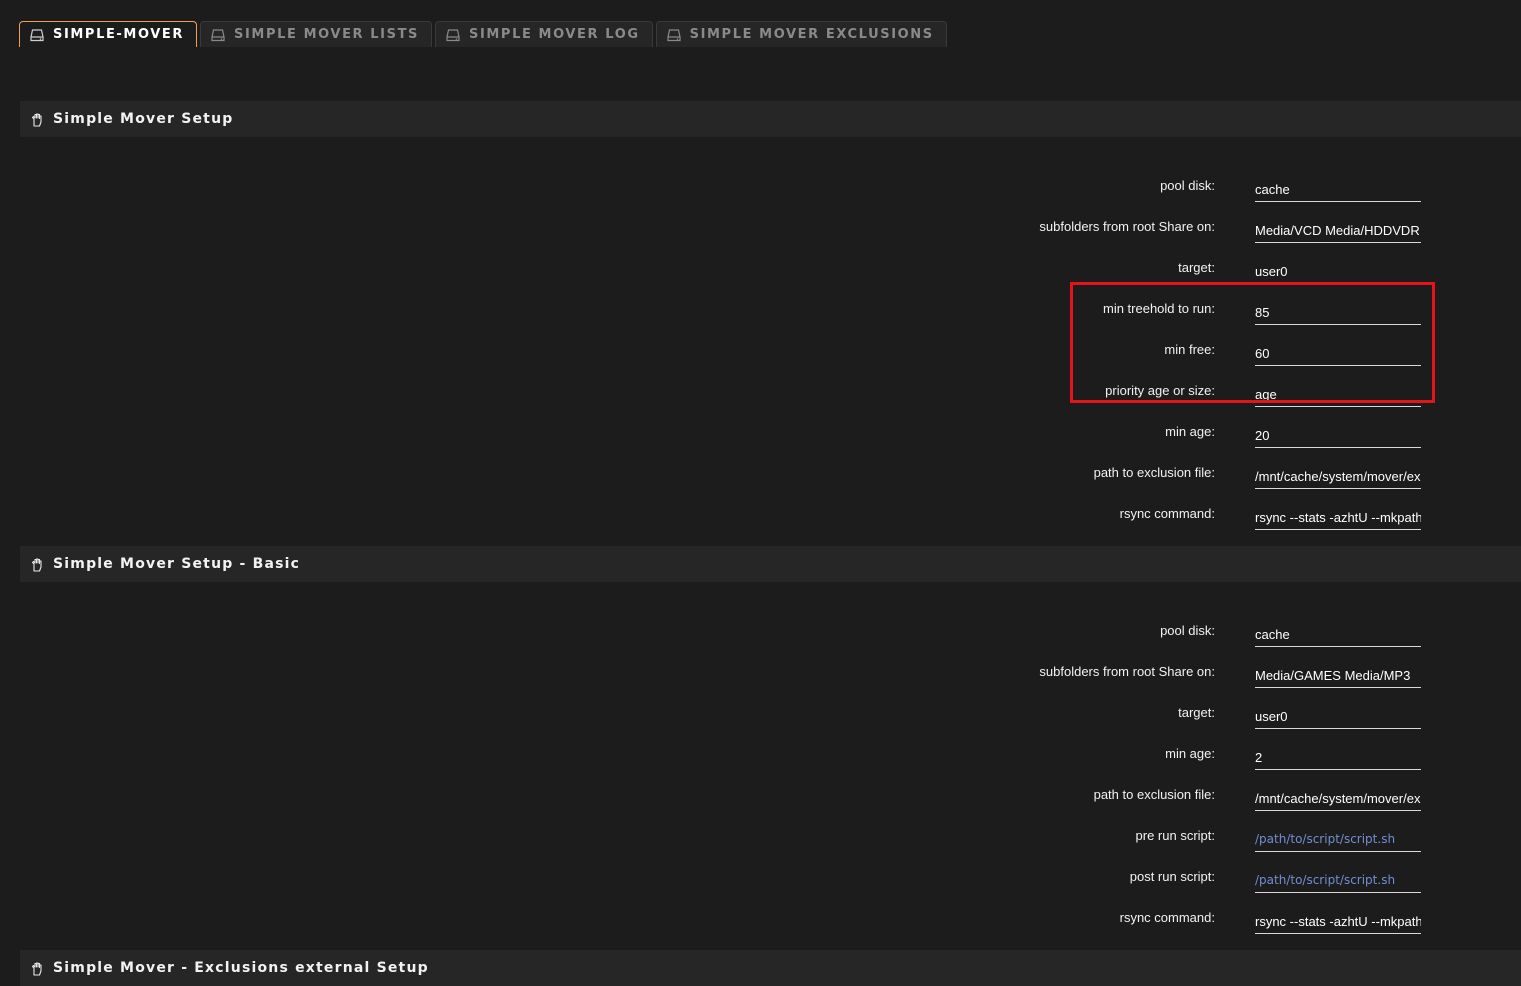 The height and width of the screenshot is (986, 1521). What do you see at coordinates (326, 34) in the screenshot?
I see `tab-label: SIMPLE MOVER LISTS` at bounding box center [326, 34].